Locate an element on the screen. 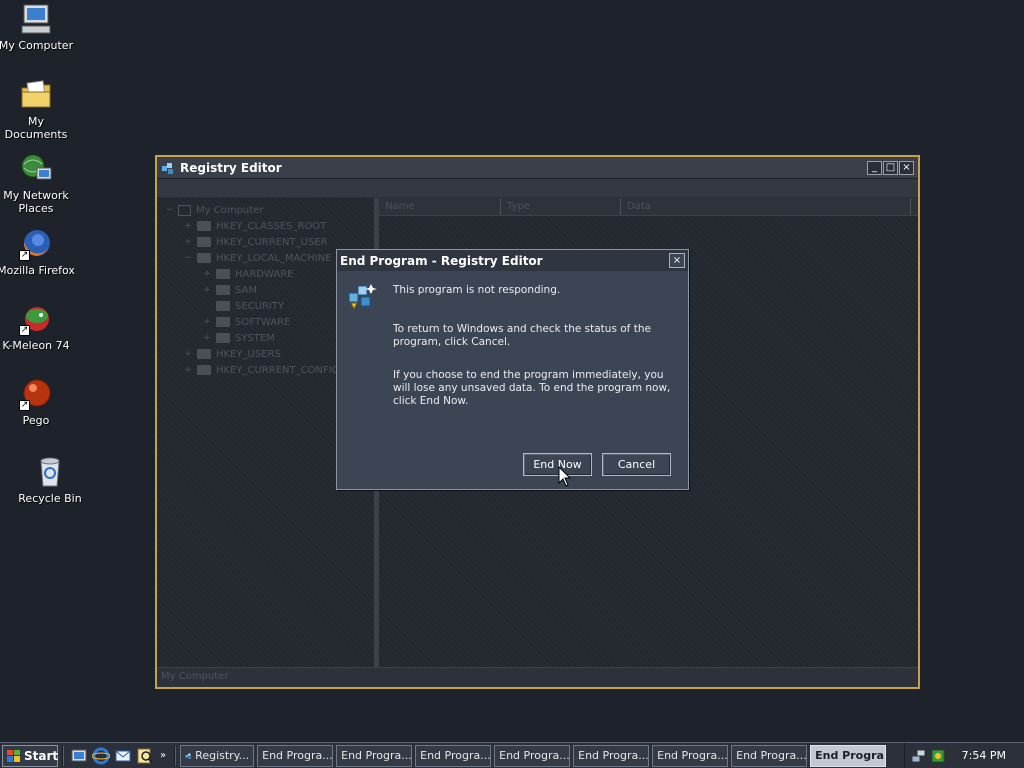 Image resolution: width=1024 pixels, height=768 pixels. not-responding-icon is located at coordinates (363, 297).